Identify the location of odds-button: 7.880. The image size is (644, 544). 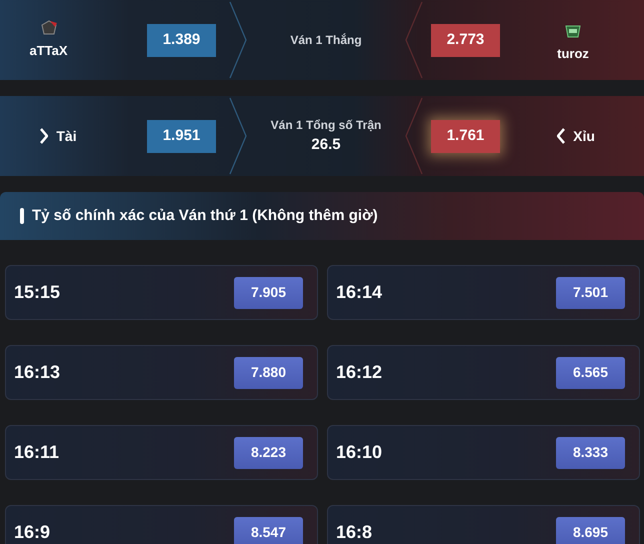
(268, 372).